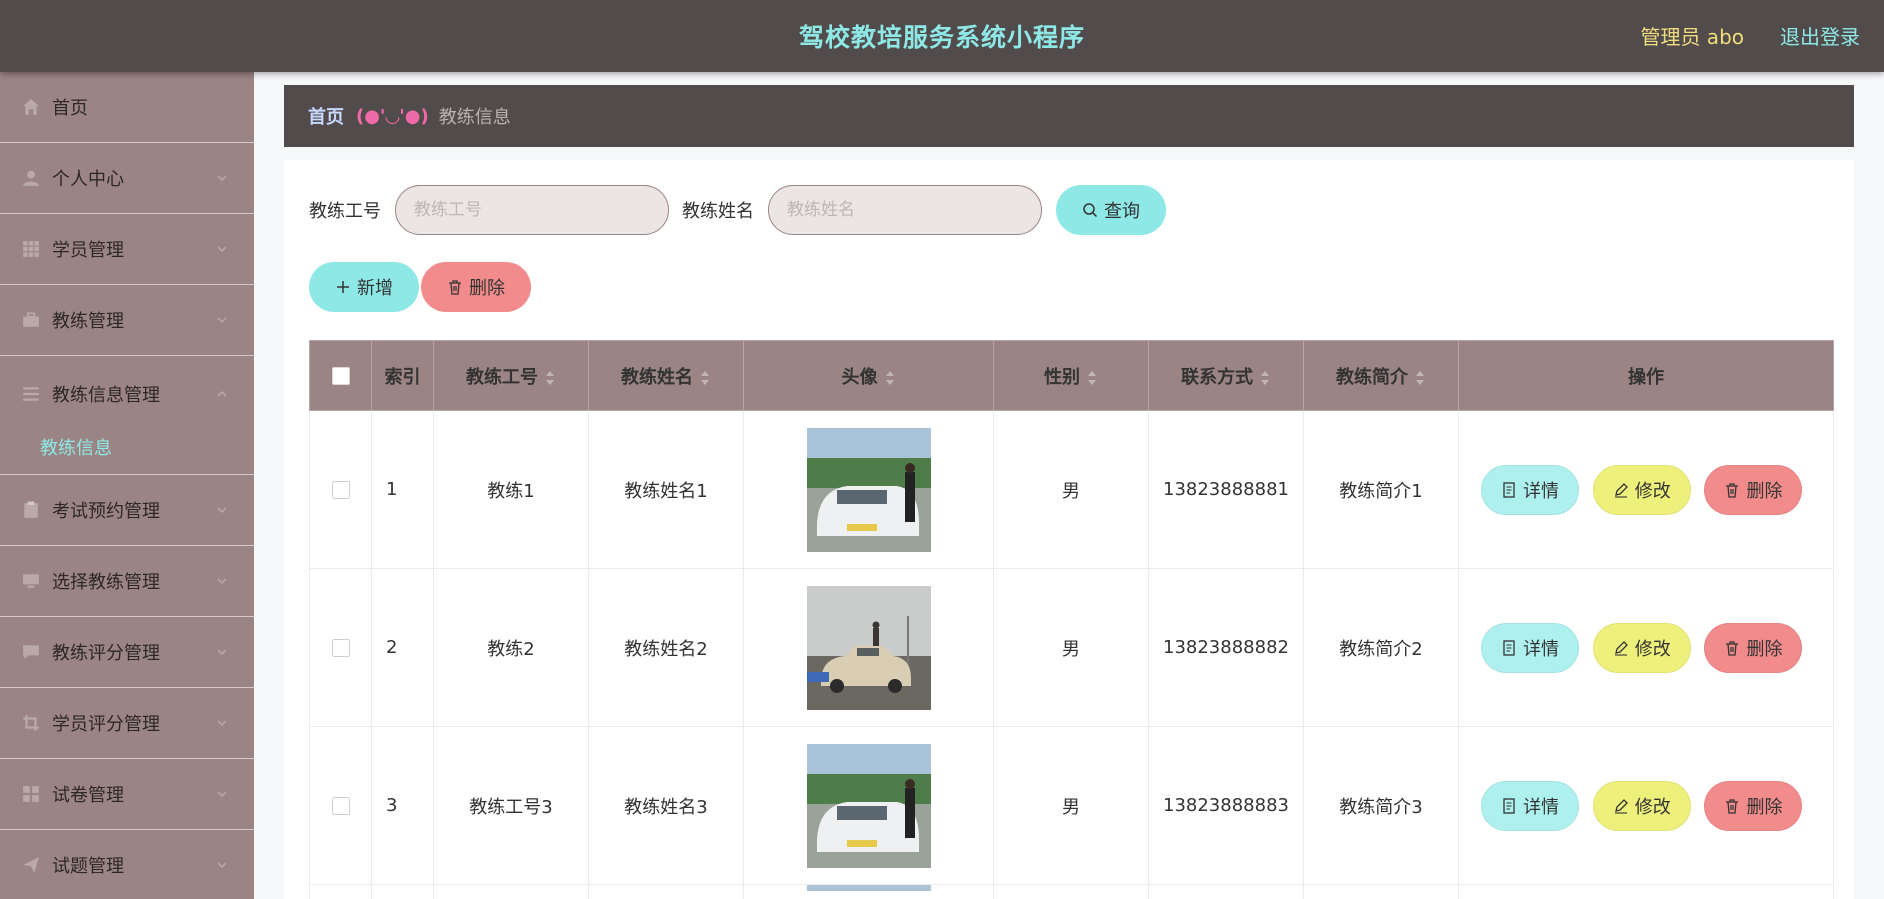  Describe the element at coordinates (127, 249) in the screenshot. I see `sidebar-item-students: 学员管理` at that location.